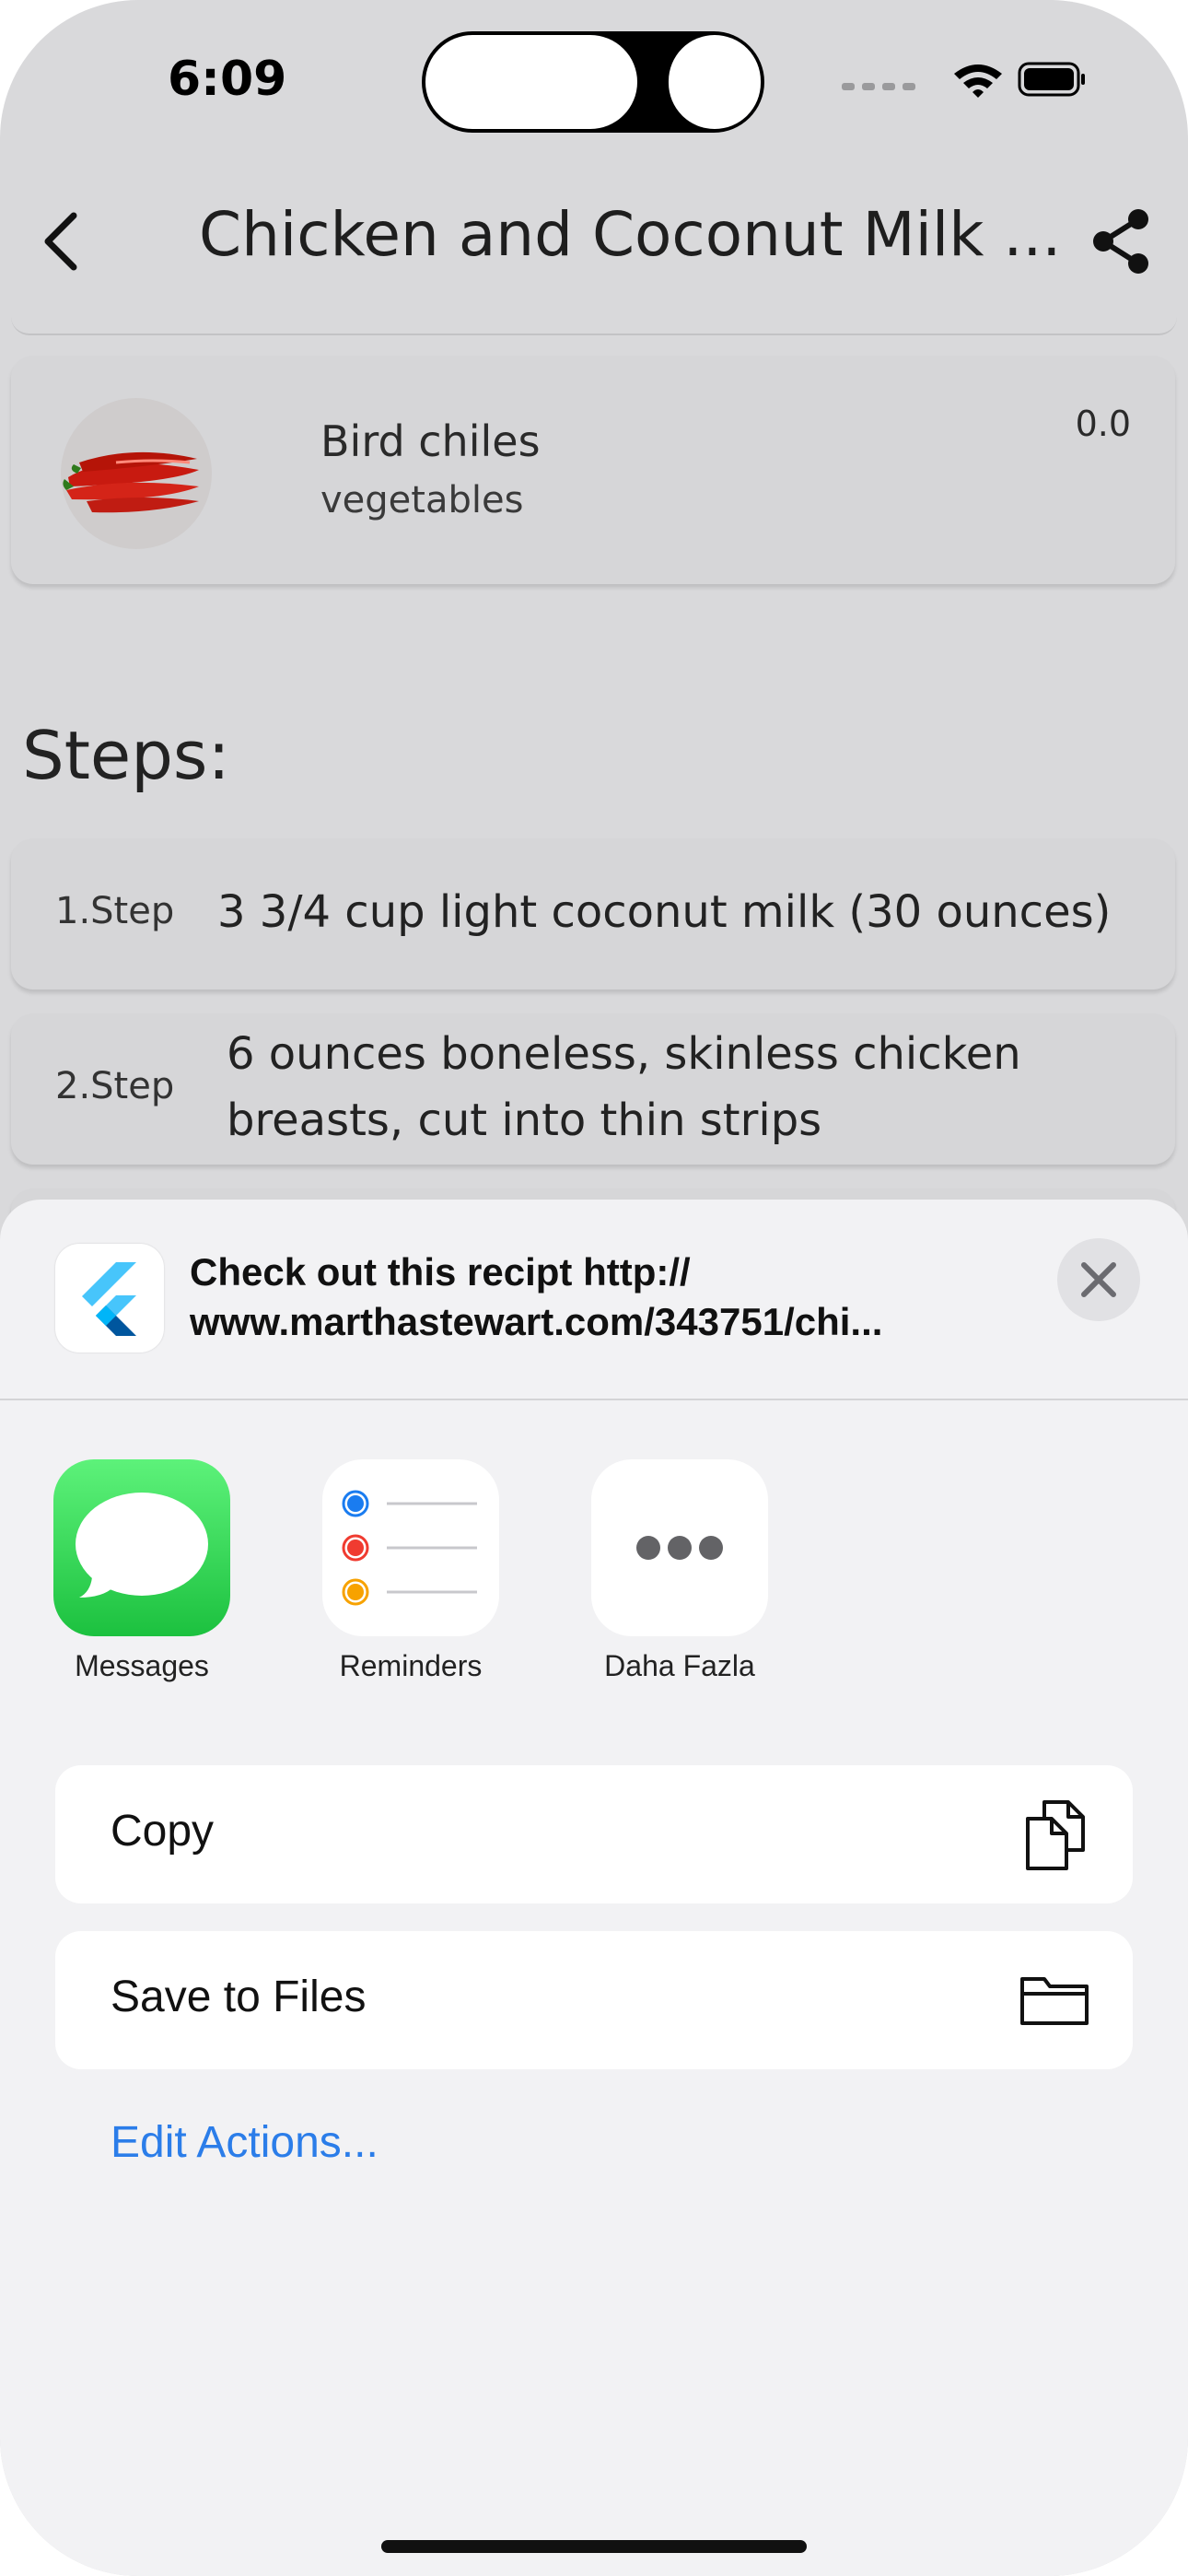  I want to click on status-icons, so click(962, 79).